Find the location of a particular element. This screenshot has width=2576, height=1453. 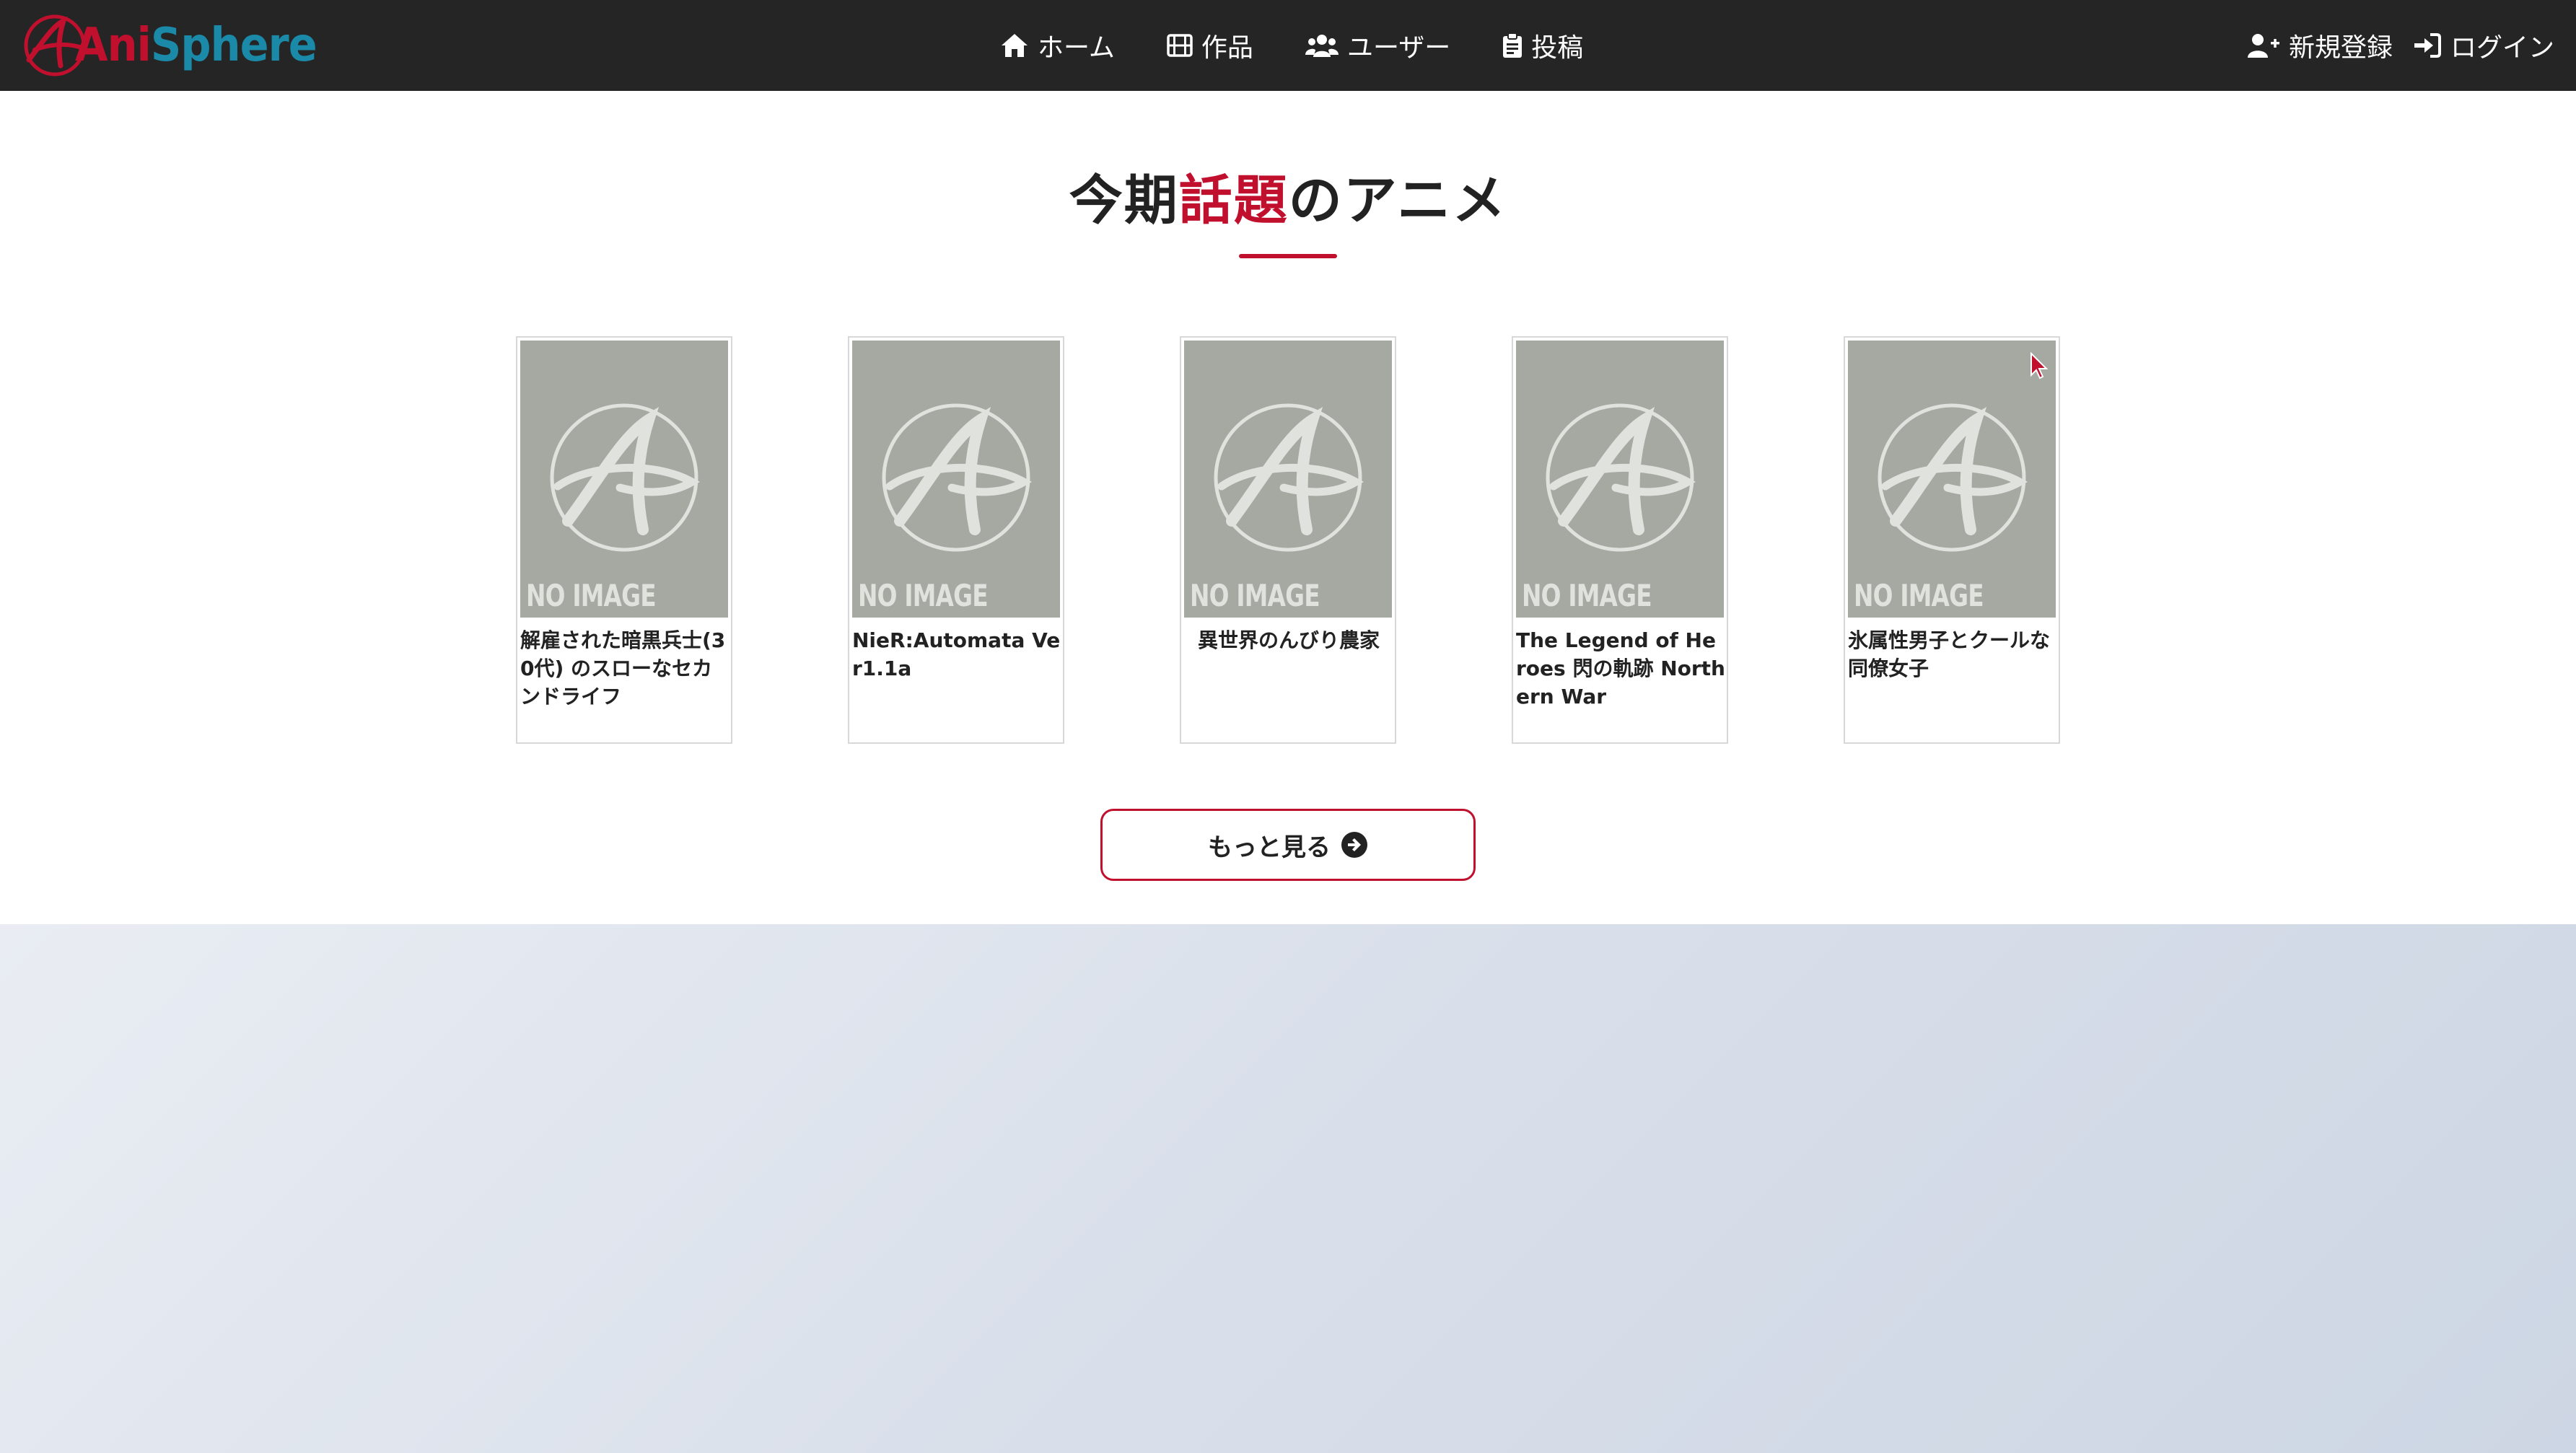

film-icon is located at coordinates (1180, 45).